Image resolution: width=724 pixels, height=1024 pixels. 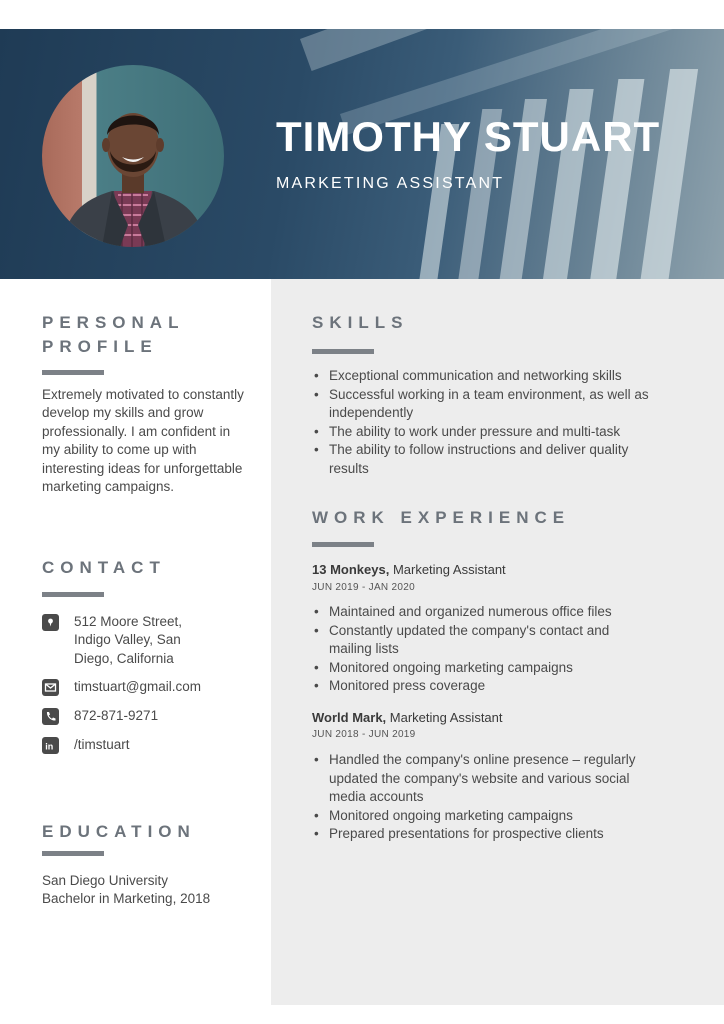 I want to click on skill-item-line: independently, so click(x=371, y=413).